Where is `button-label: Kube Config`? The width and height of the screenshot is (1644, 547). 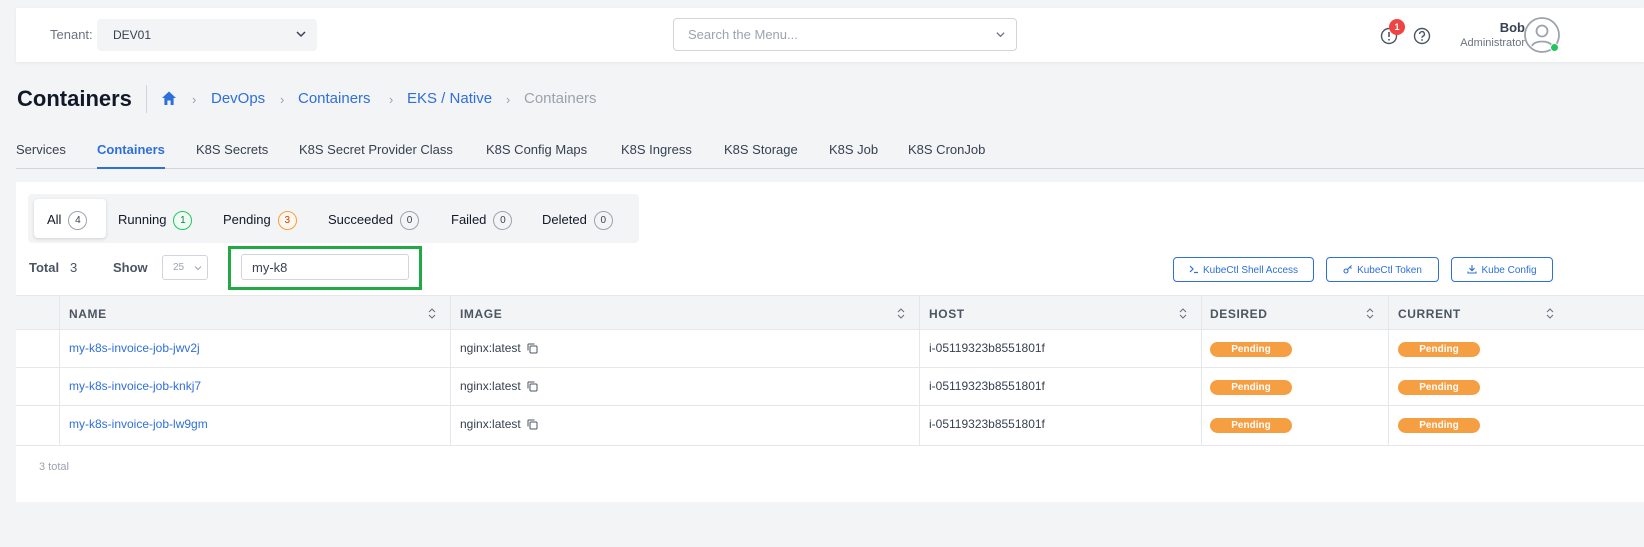
button-label: Kube Config is located at coordinates (1509, 270).